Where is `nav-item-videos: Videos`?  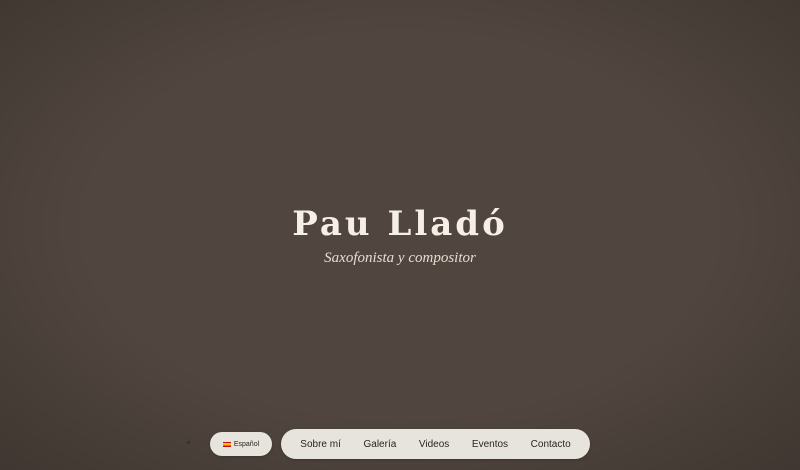 nav-item-videos: Videos is located at coordinates (434, 444).